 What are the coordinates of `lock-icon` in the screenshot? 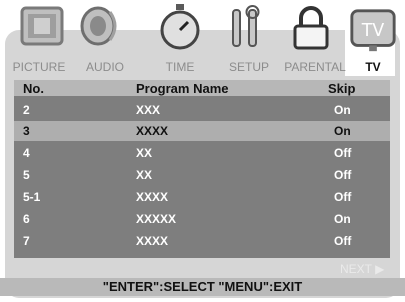 It's located at (311, 28).